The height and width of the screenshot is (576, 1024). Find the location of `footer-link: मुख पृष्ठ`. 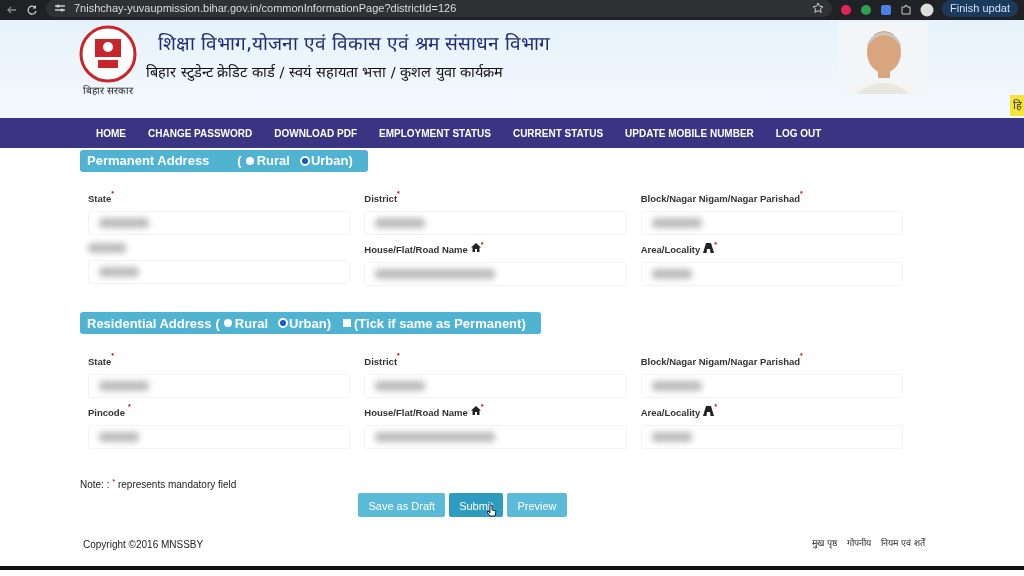

footer-link: मुख पृष्ठ is located at coordinates (825, 544).